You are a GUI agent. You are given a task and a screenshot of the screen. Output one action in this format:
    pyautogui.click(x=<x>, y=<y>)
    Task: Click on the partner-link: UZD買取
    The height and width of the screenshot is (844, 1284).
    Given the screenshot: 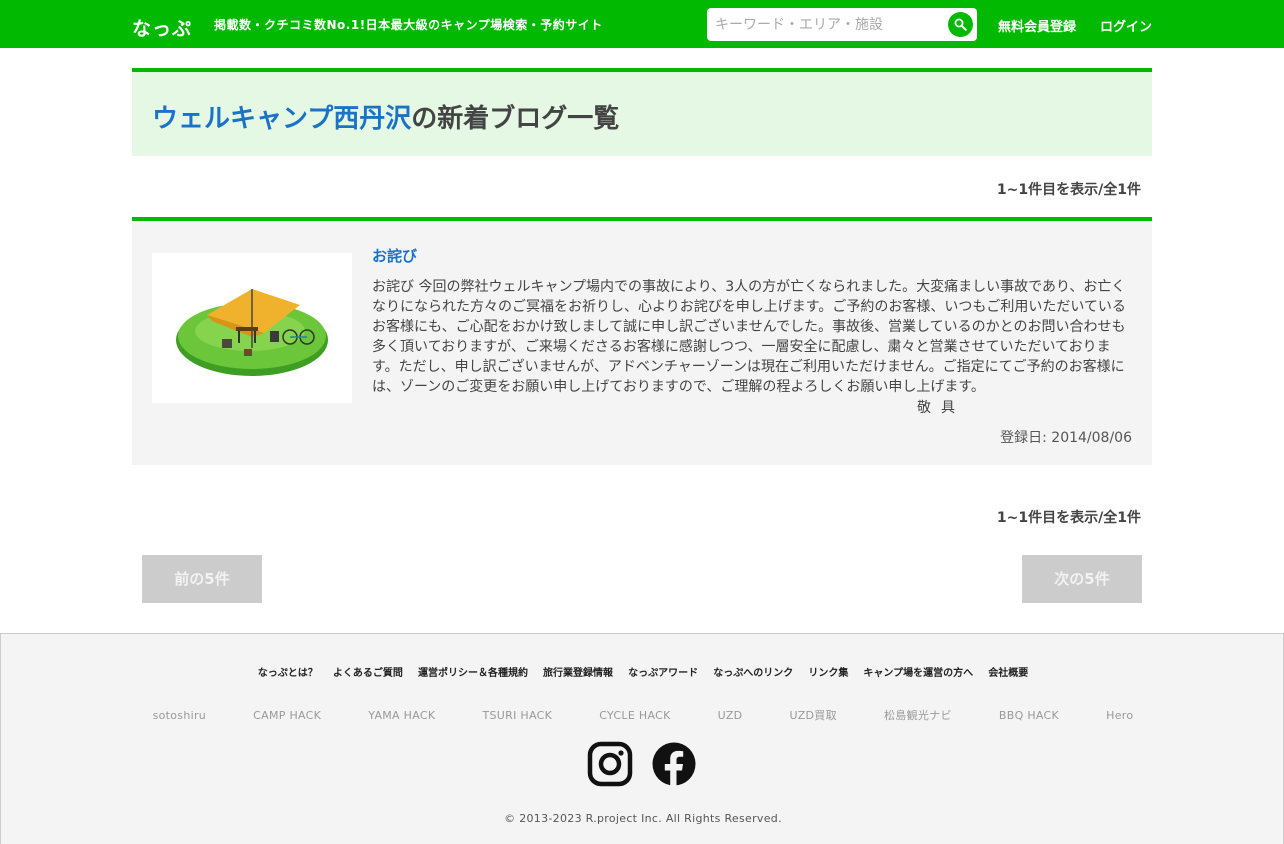 What is the action you would take?
    pyautogui.click(x=813, y=715)
    